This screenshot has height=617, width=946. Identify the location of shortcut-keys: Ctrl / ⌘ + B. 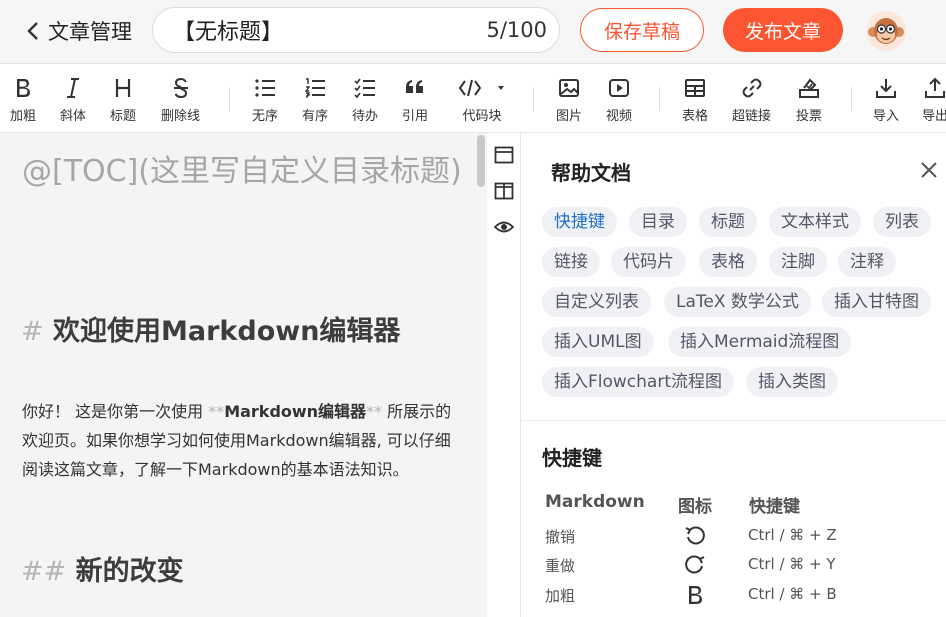
(792, 594).